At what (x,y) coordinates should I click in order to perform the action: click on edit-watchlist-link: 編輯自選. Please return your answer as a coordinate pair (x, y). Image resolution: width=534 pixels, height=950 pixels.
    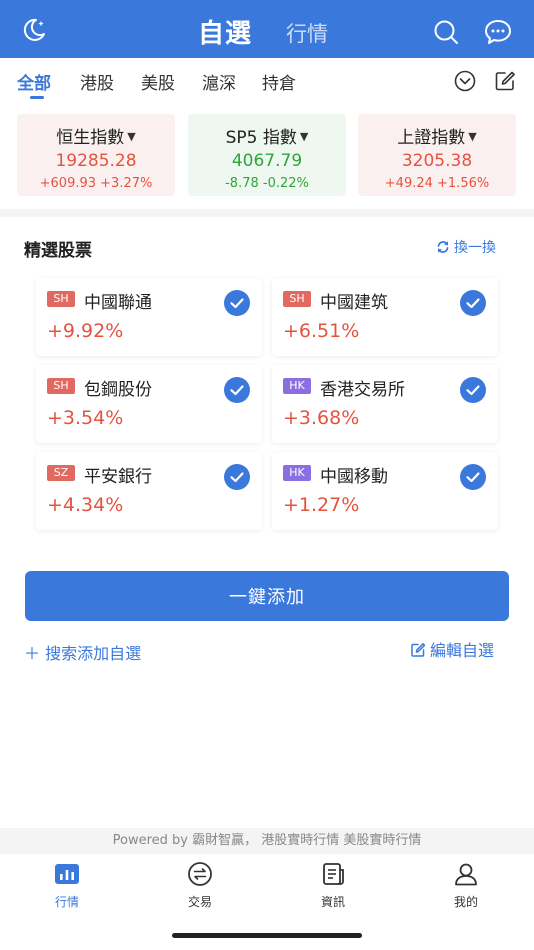
    Looking at the image, I should click on (452, 649).